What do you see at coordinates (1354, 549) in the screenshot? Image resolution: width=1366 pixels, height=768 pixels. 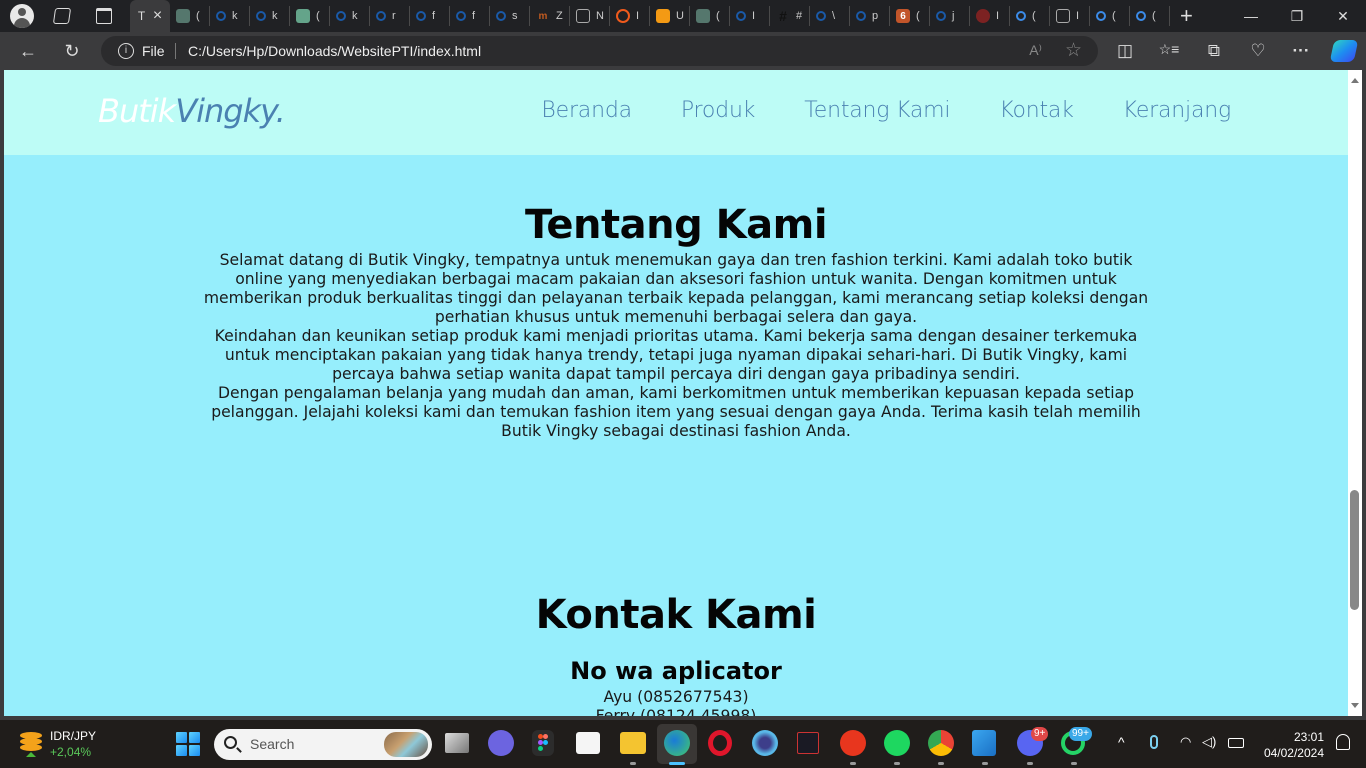 I see `scroll-thumb` at bounding box center [1354, 549].